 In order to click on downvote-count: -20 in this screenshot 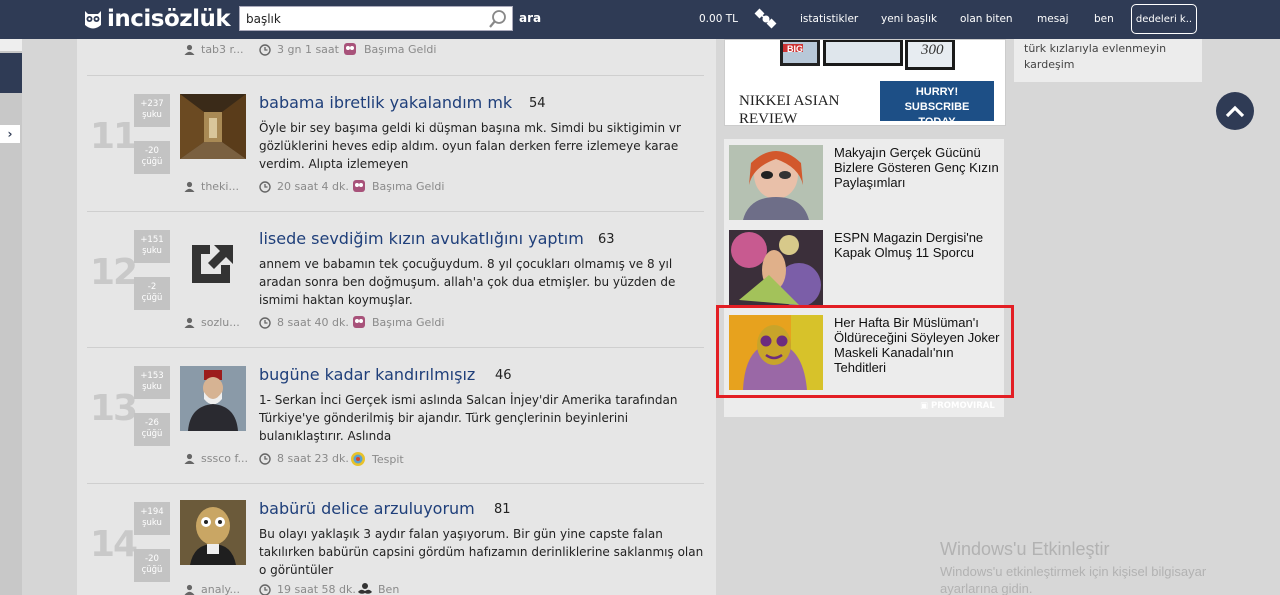, I will do `click(152, 151)`.